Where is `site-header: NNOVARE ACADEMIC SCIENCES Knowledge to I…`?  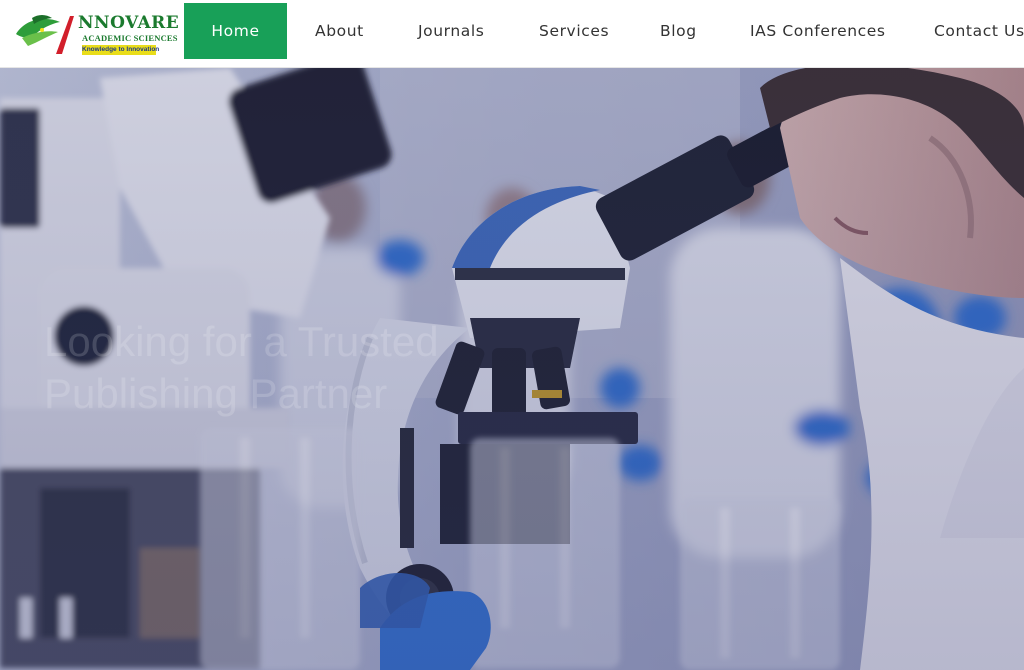
site-header: NNOVARE ACADEMIC SCIENCES Knowledge to I… is located at coordinates (512, 34).